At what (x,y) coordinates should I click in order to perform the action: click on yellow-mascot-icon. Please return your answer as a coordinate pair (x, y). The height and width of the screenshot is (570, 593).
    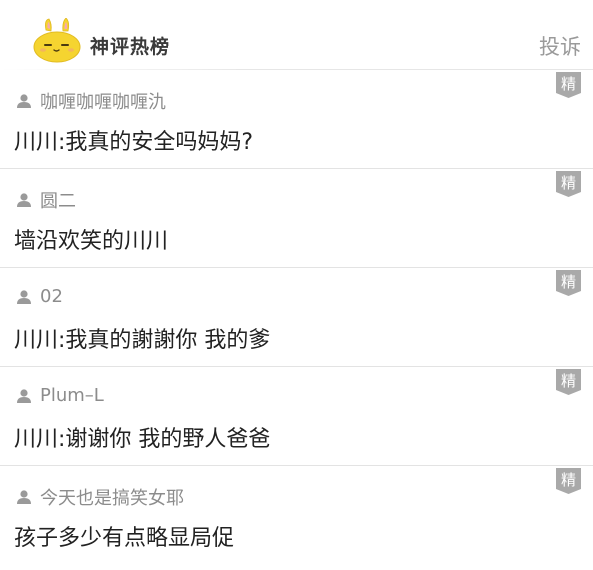
    Looking at the image, I should click on (57, 40).